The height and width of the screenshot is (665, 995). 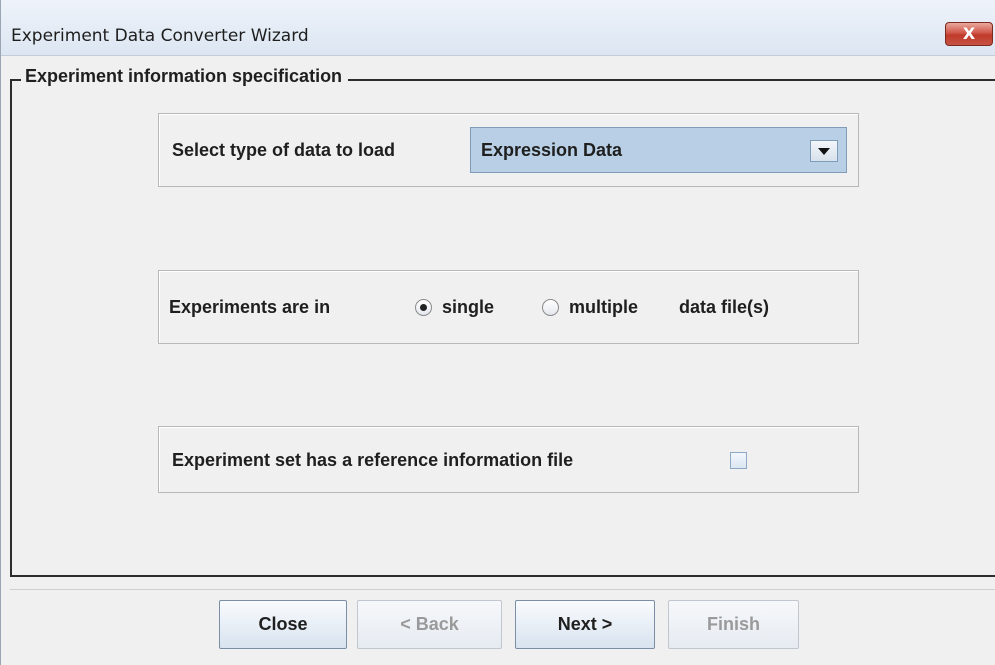 What do you see at coordinates (733, 624) in the screenshot?
I see `finish-button: Finish` at bounding box center [733, 624].